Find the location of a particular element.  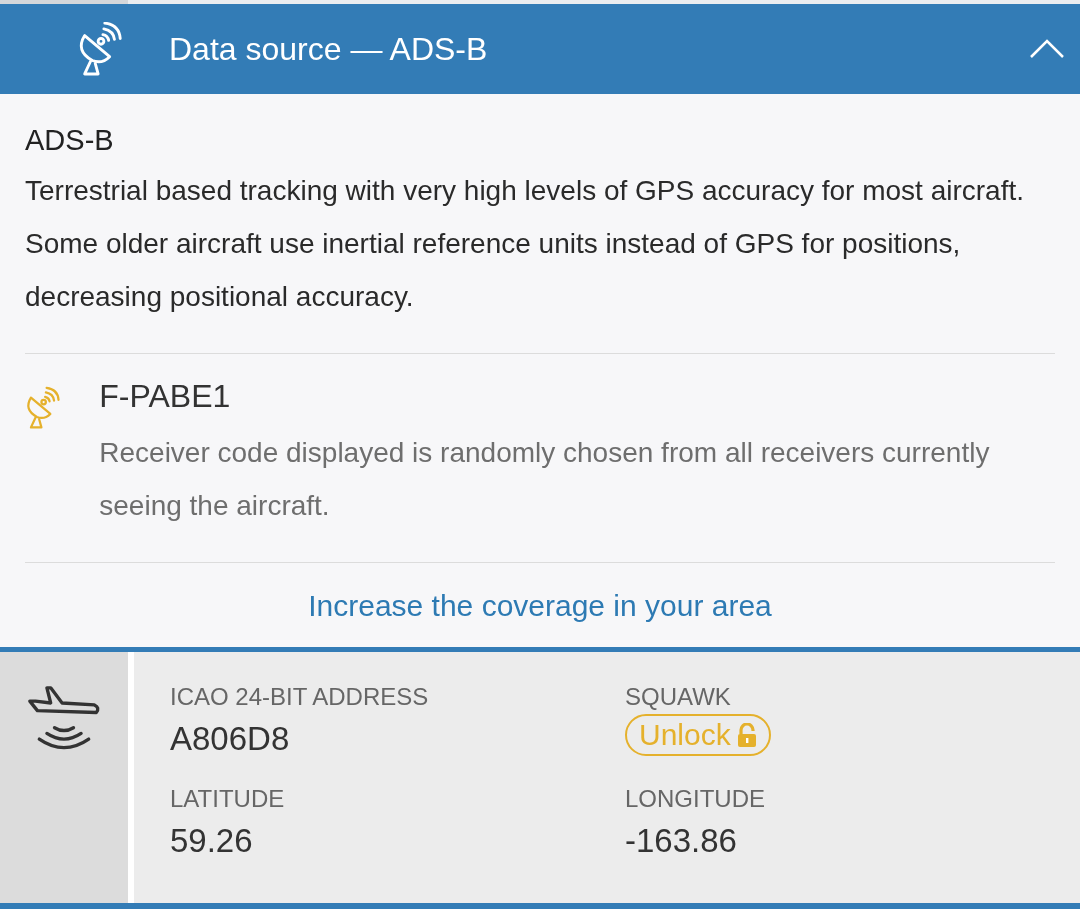

chevron-icon is located at coordinates (1047, 49).